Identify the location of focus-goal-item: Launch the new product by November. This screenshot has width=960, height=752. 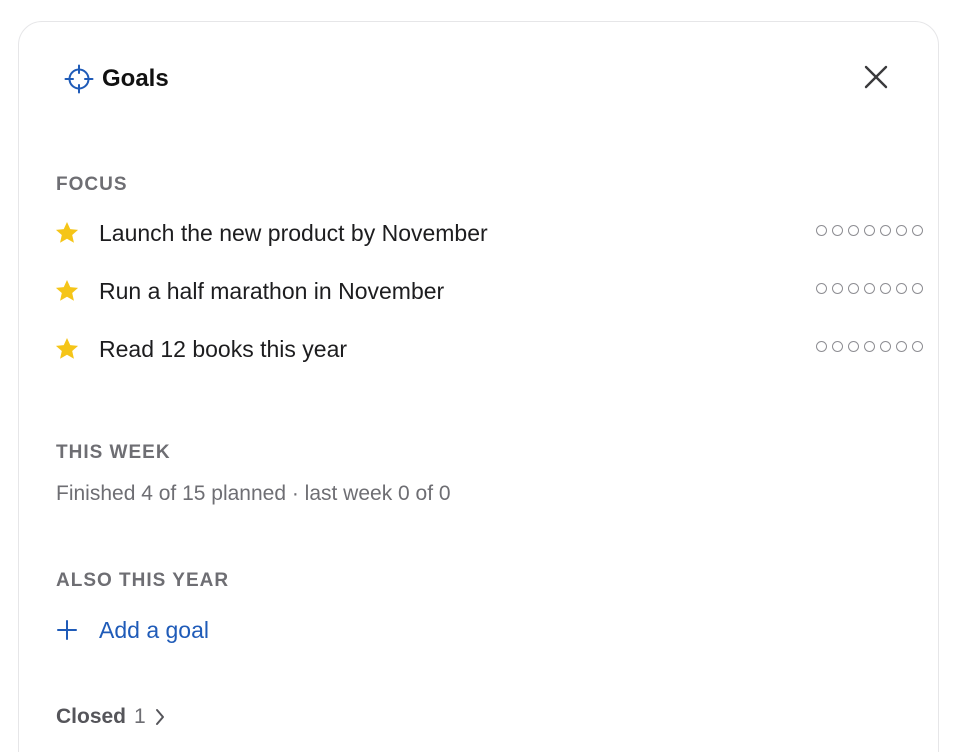
(488, 233).